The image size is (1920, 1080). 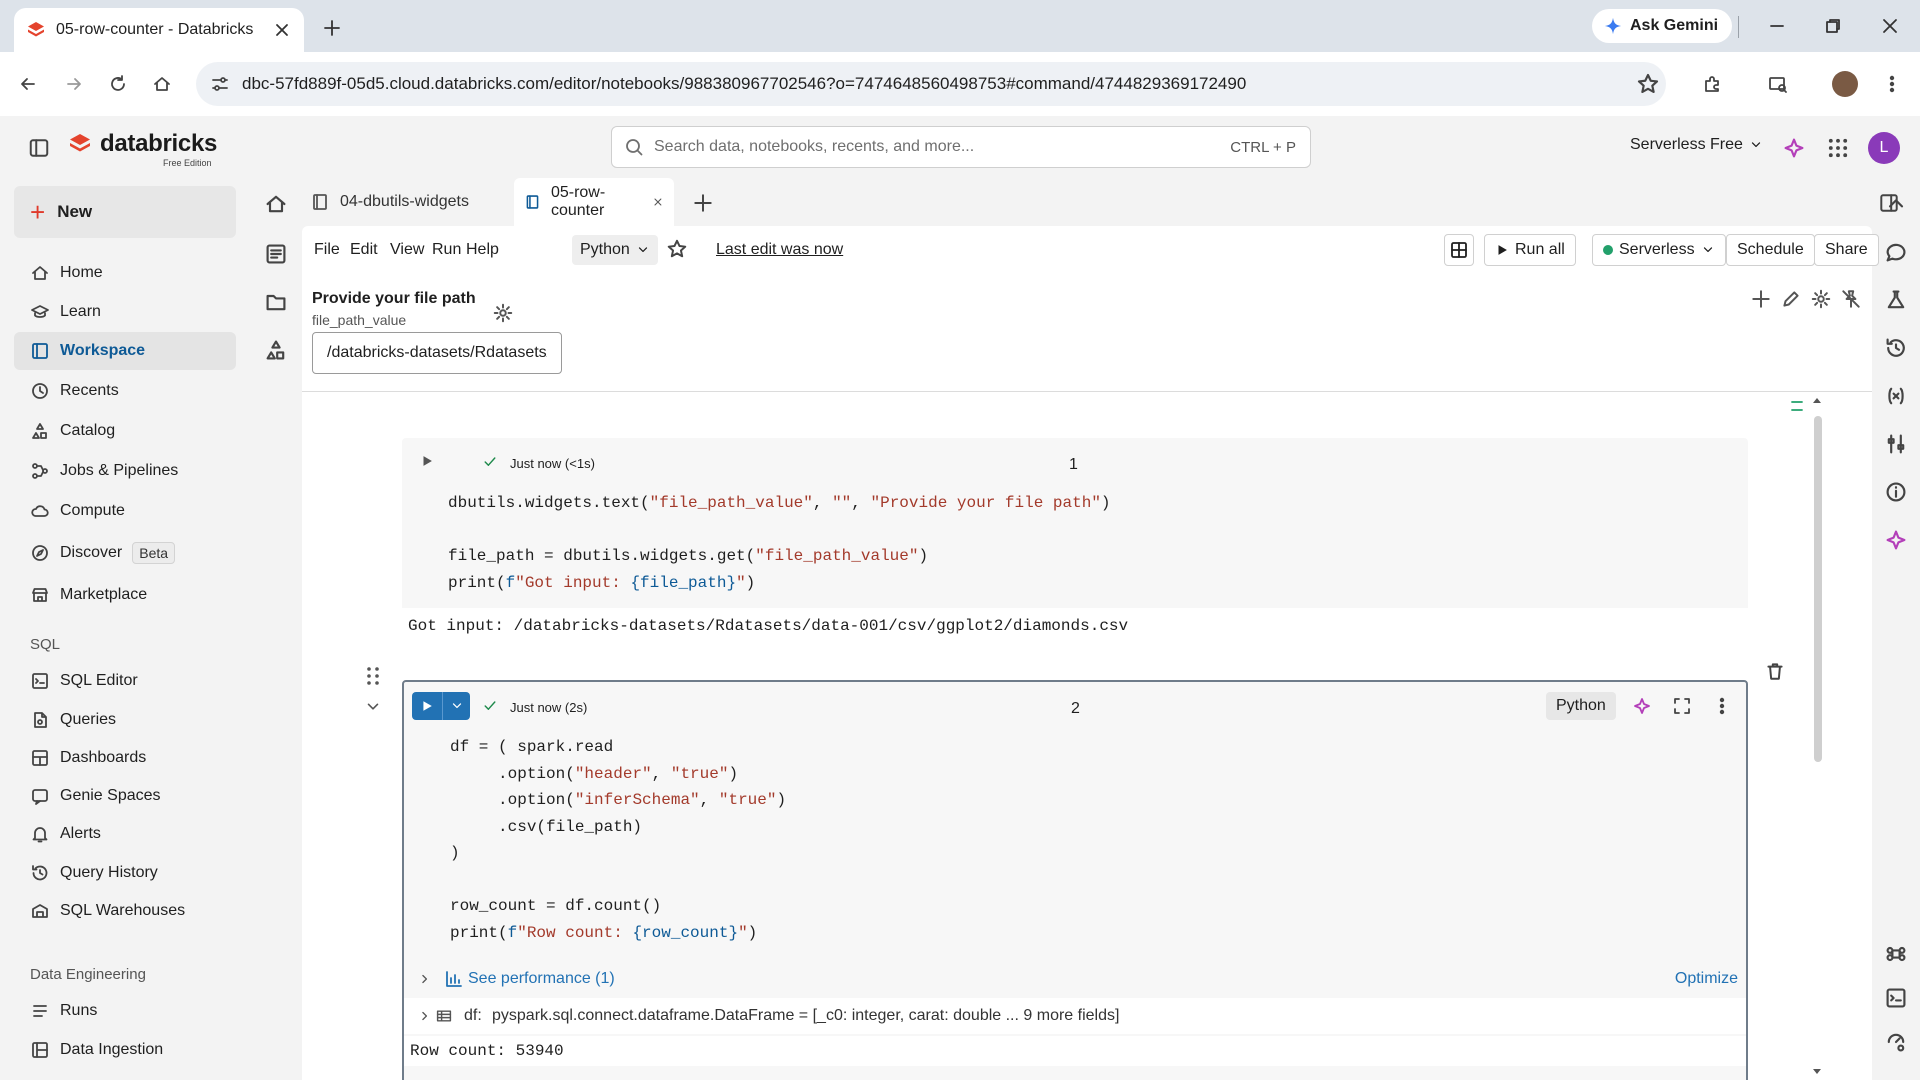 I want to click on fullscreen-icon, so click(x=1682, y=706).